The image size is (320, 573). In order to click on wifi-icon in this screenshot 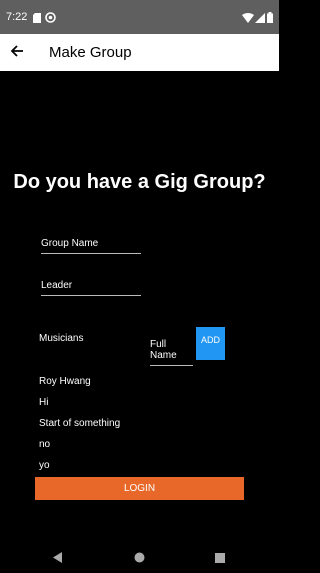, I will do `click(248, 19)`.